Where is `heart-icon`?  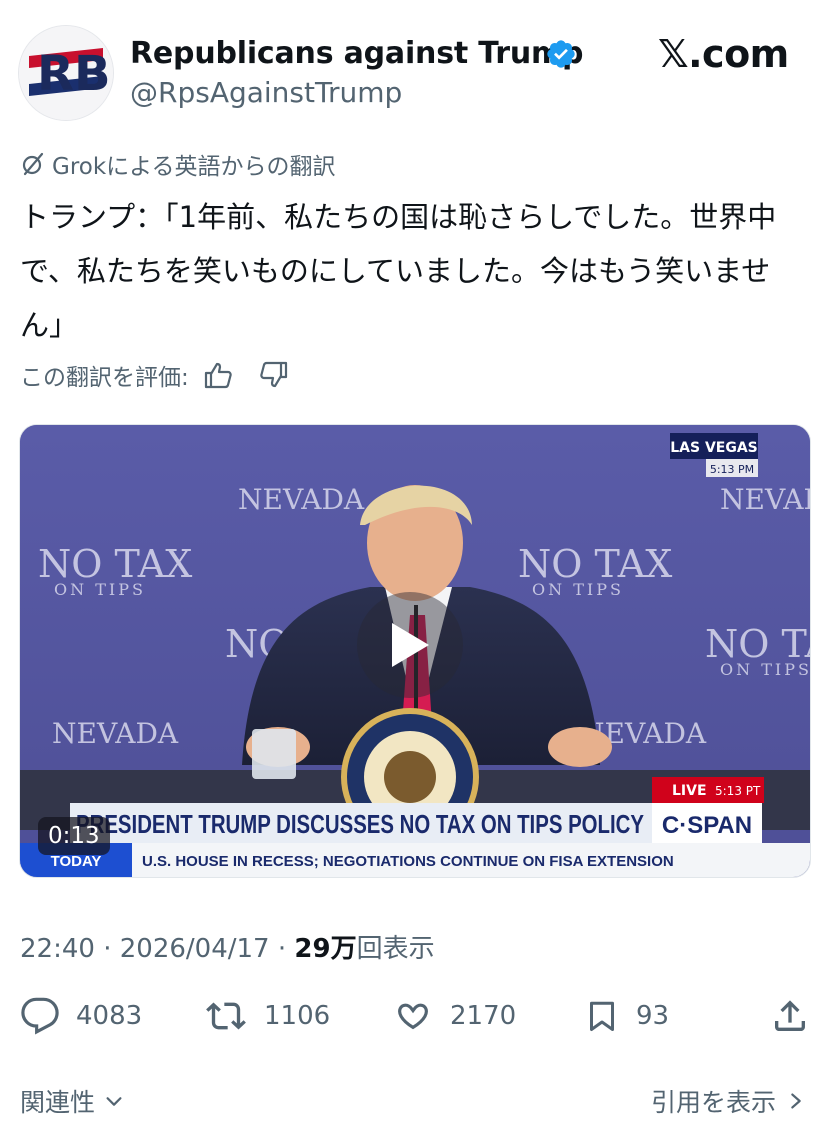
heart-icon is located at coordinates (413, 1016).